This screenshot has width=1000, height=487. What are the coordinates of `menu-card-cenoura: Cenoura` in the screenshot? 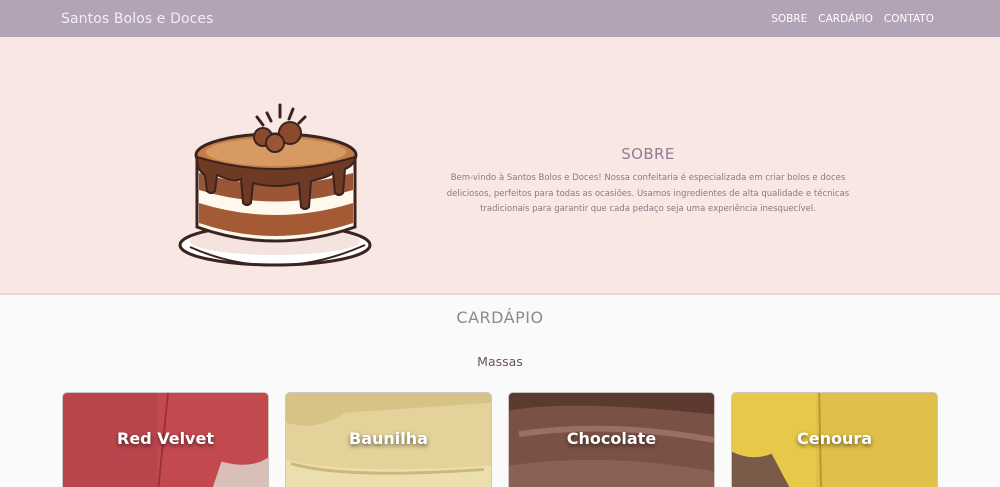 It's located at (834, 439).